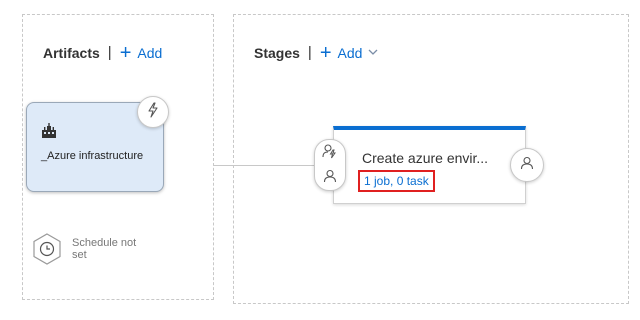  Describe the element at coordinates (396, 181) in the screenshot. I see `stage-tasks-link: 1 job, 0 task` at that location.